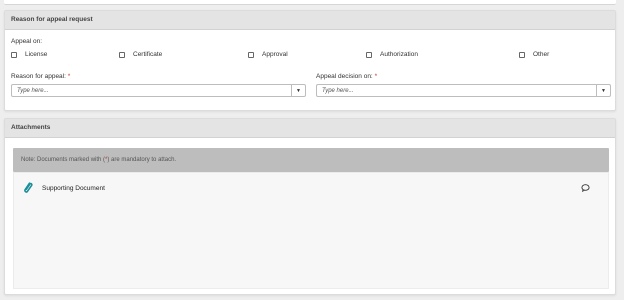  What do you see at coordinates (27, 41) in the screenshot?
I see `appeal-on-label: Appeal on:` at bounding box center [27, 41].